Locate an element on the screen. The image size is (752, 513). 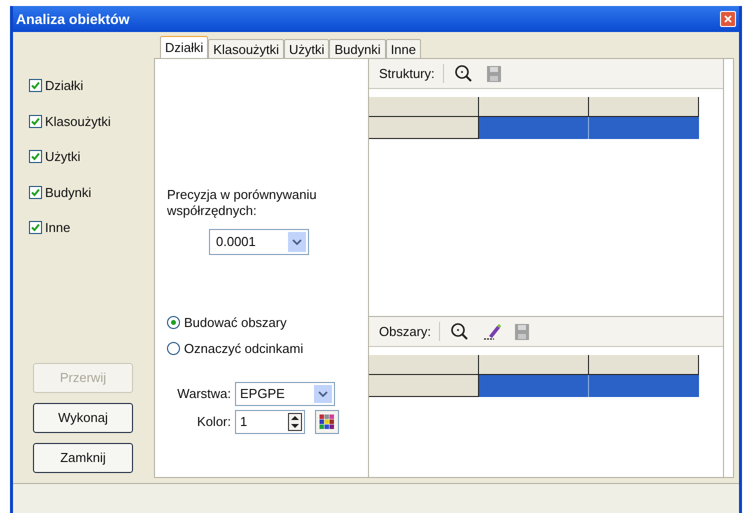
layer-label: Warstwa: is located at coordinates (203, 394).